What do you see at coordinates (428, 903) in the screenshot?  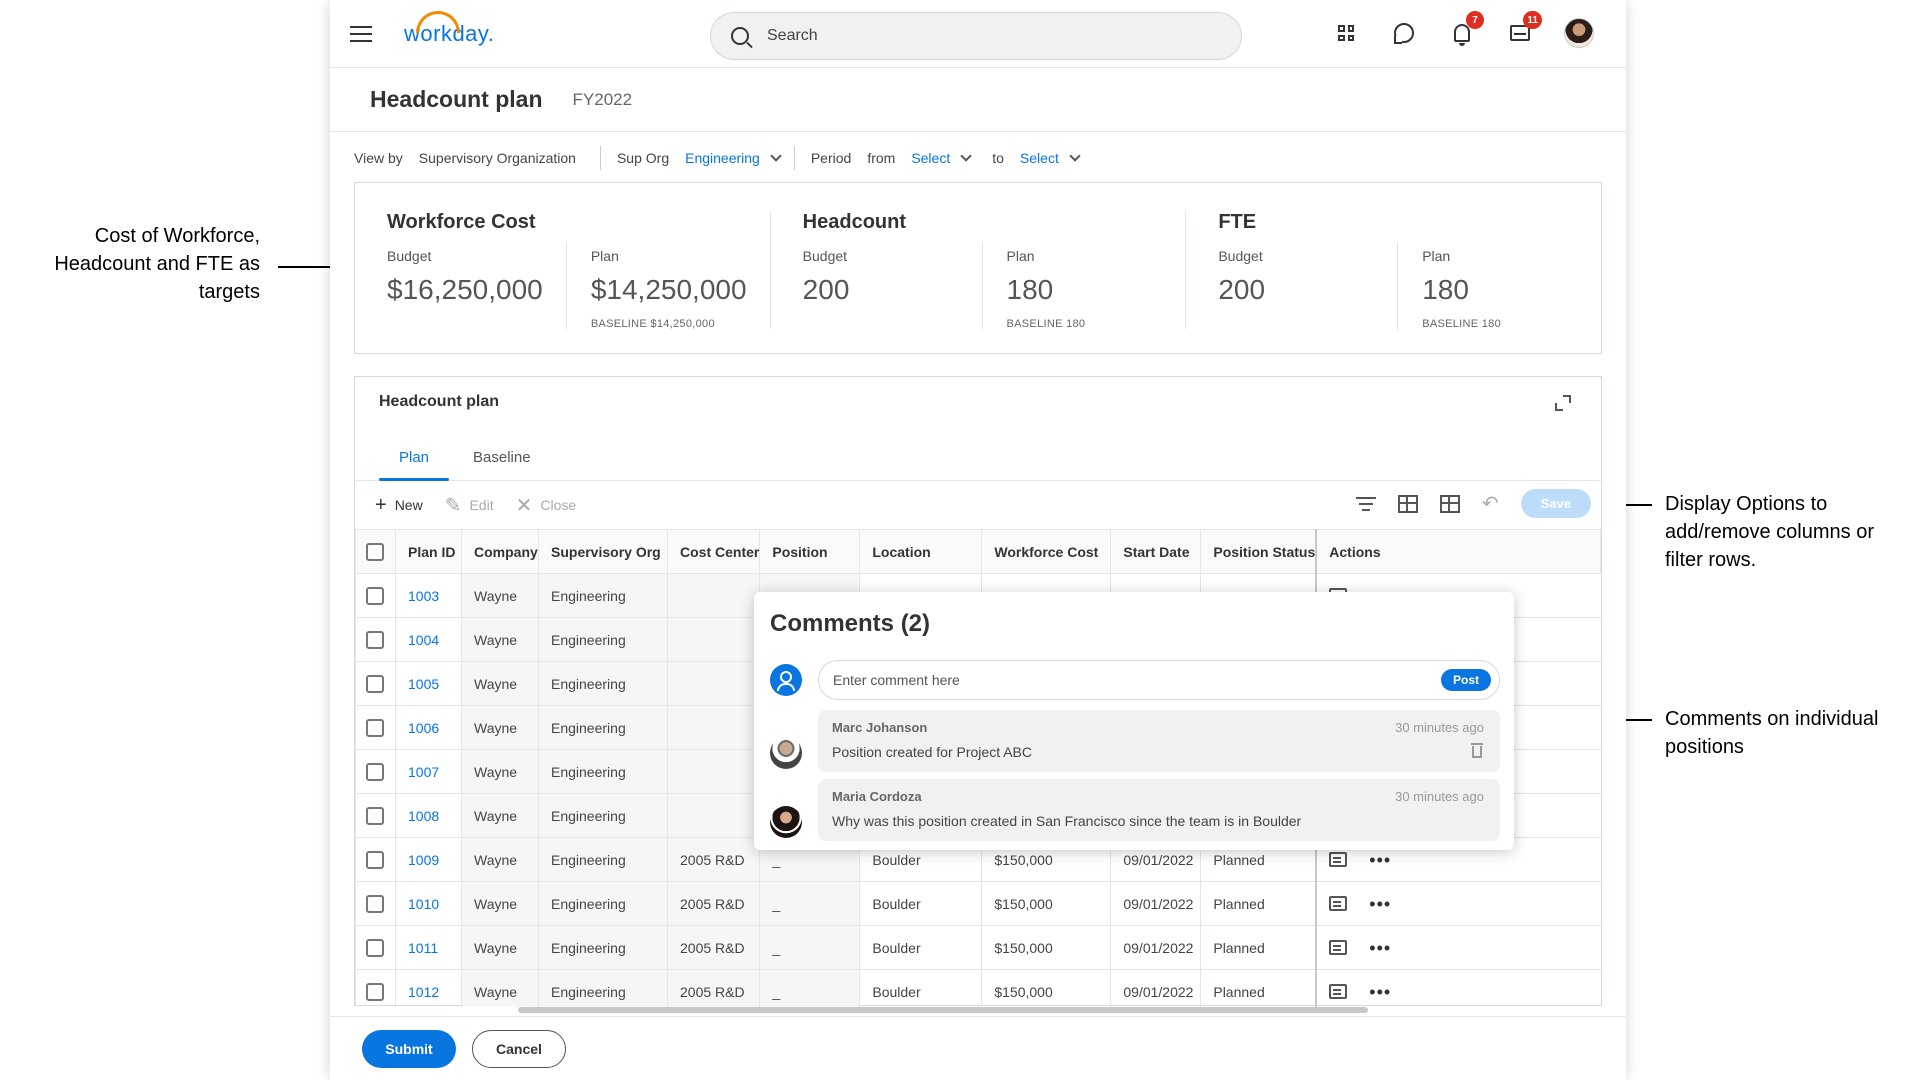 I see `cell-id: 1010` at bounding box center [428, 903].